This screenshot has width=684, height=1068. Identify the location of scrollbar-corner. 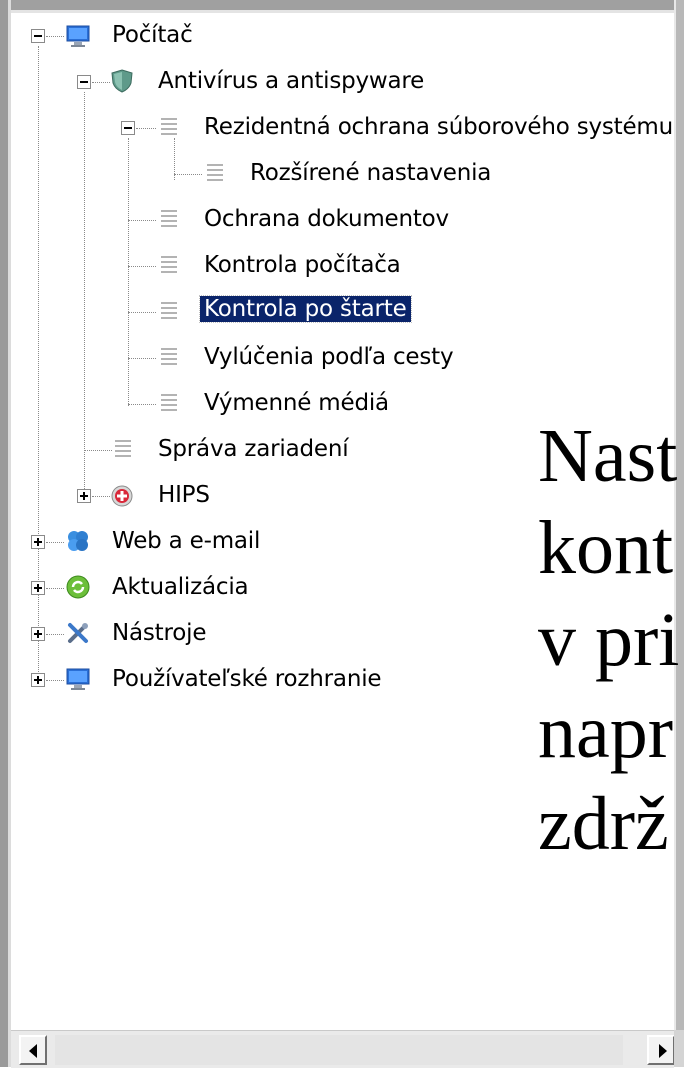
(679, 1048).